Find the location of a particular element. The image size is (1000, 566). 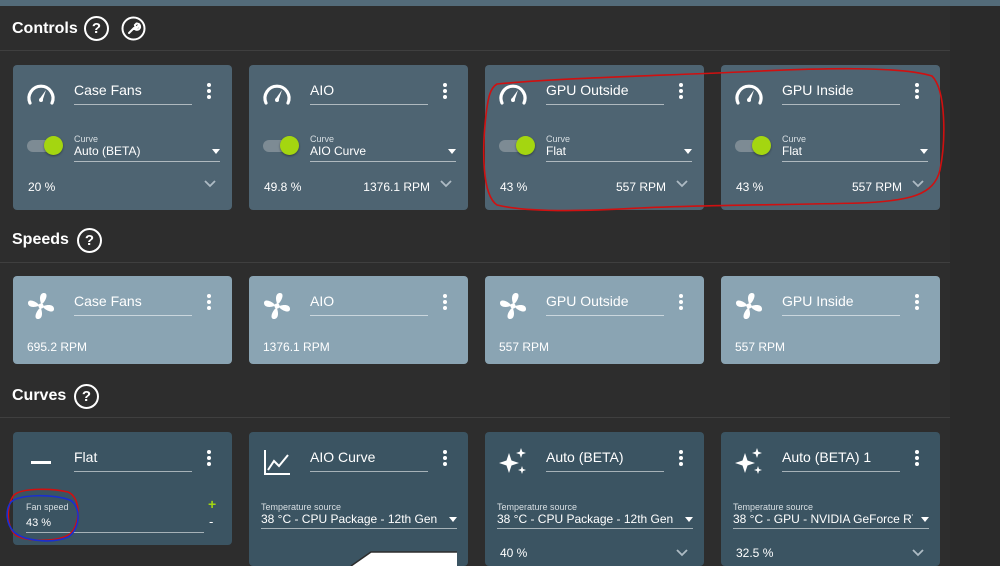

curve-select: Auto (BETA) is located at coordinates (147, 153).